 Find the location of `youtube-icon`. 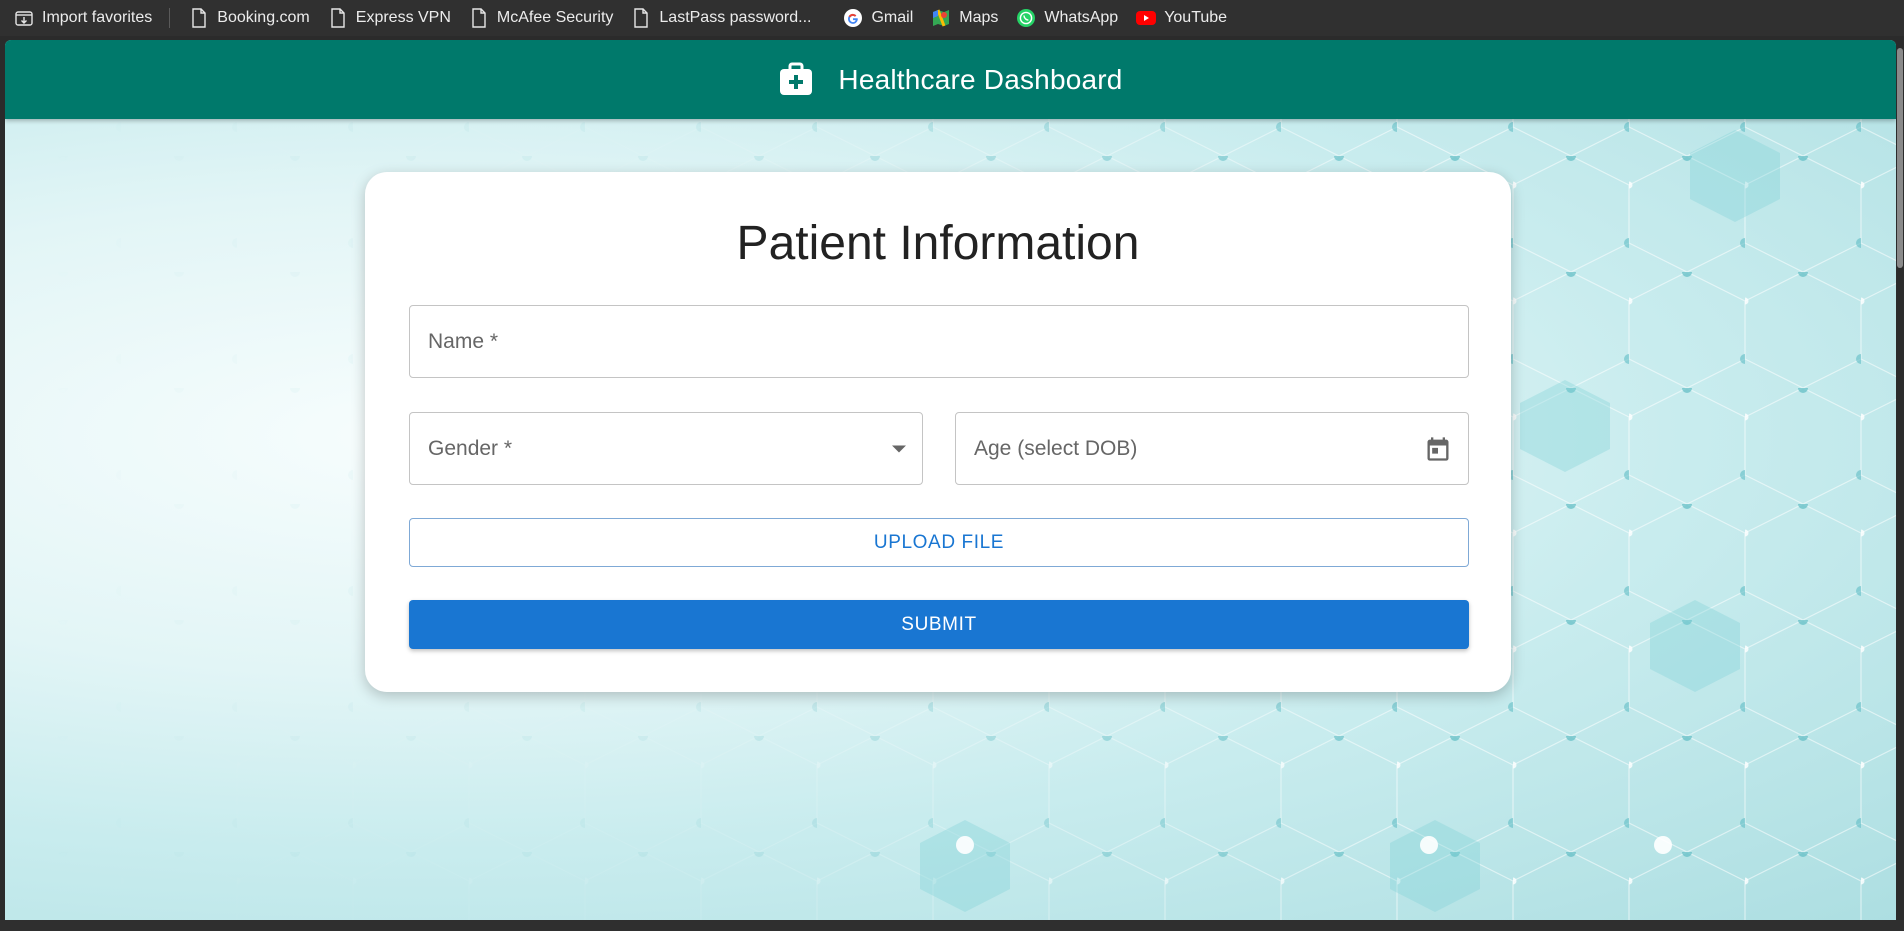

youtube-icon is located at coordinates (1146, 18).